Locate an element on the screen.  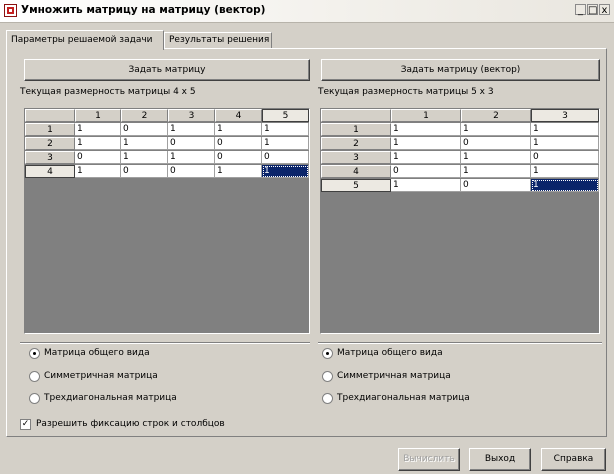
right-radio-tridiagonal-label: Трехдиагональная матрица is located at coordinates (403, 398).